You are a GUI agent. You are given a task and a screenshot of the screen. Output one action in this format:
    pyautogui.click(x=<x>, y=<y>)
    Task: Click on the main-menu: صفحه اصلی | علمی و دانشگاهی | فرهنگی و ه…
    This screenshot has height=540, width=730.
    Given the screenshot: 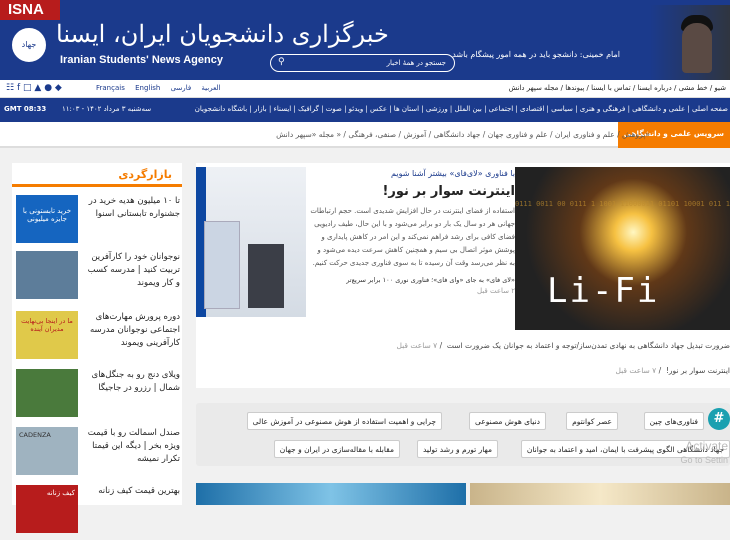 What is the action you would take?
    pyautogui.click(x=461, y=109)
    